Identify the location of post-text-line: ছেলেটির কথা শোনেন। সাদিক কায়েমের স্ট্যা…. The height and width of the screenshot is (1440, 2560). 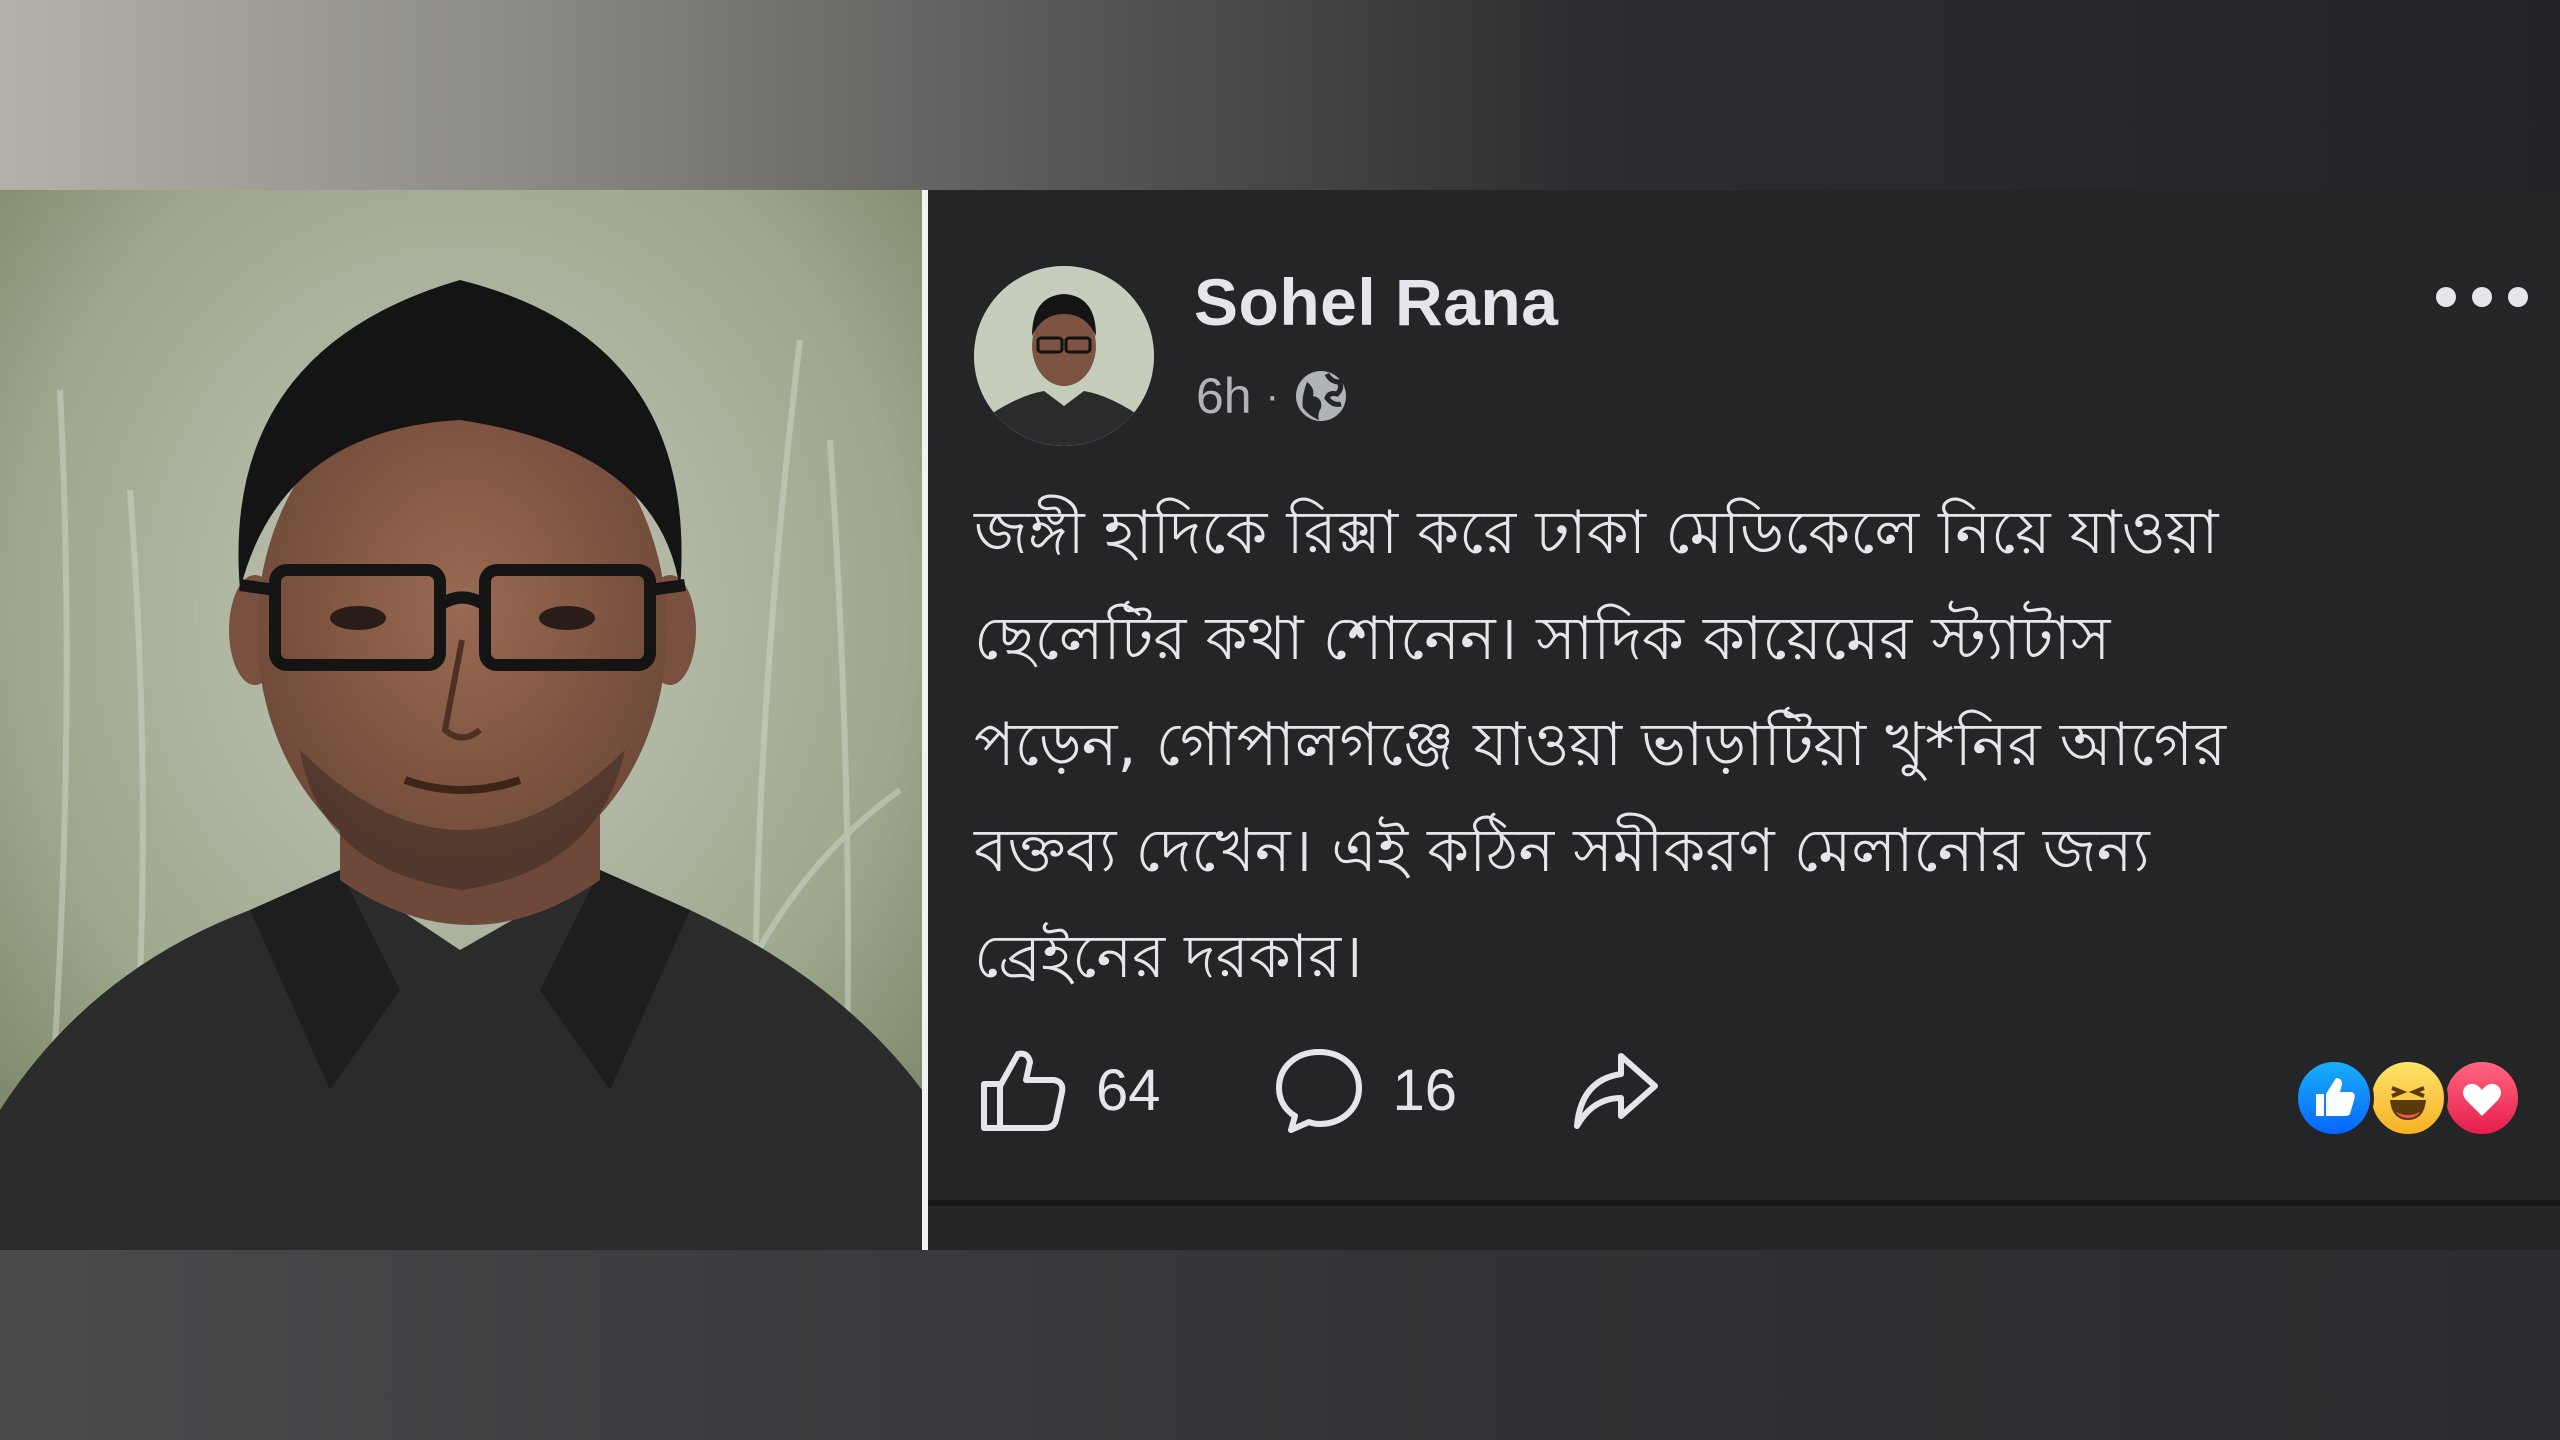
(1542, 639).